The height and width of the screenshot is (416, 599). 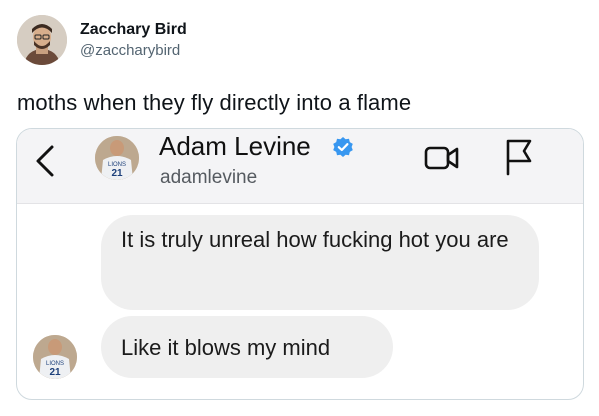 I want to click on message-bubble: Like it blows my mind, so click(x=247, y=347).